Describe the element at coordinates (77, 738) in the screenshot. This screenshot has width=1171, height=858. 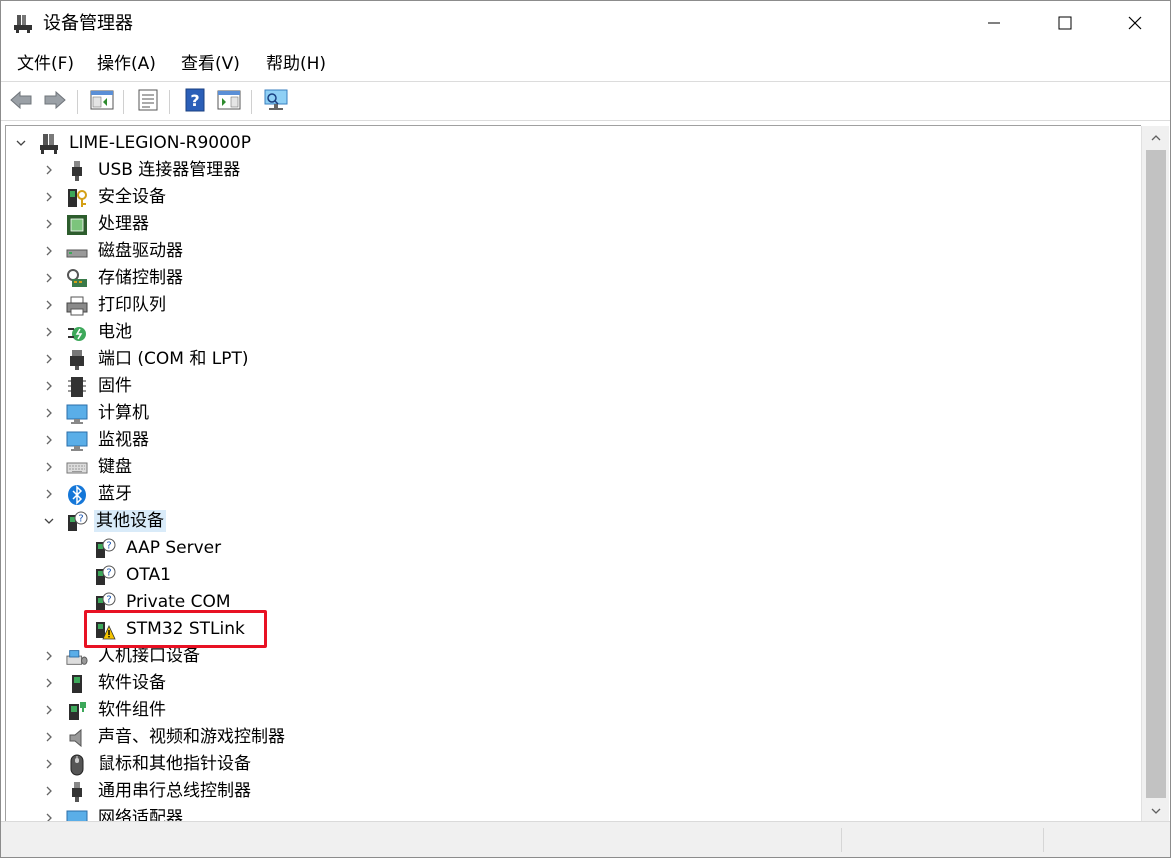
I see `speaker-icon` at that location.